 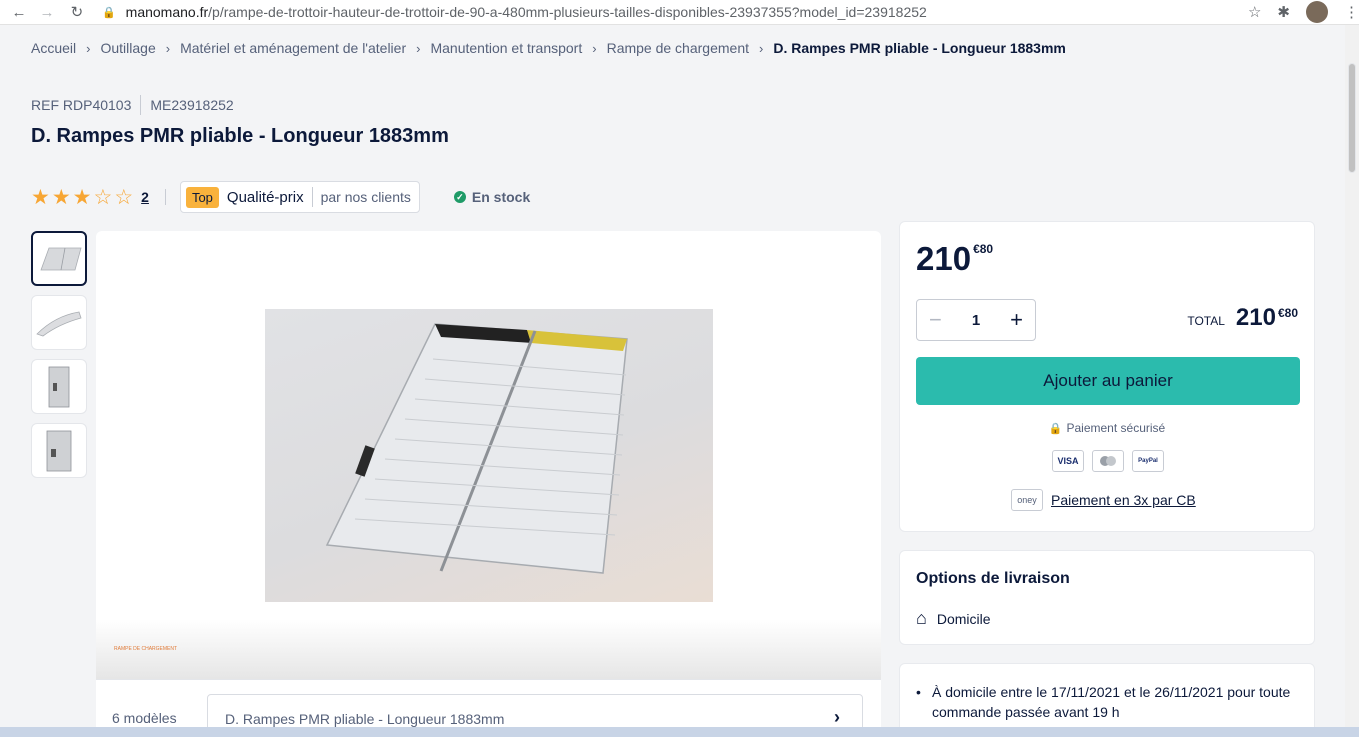 I want to click on product-photo, so click(x=489, y=455).